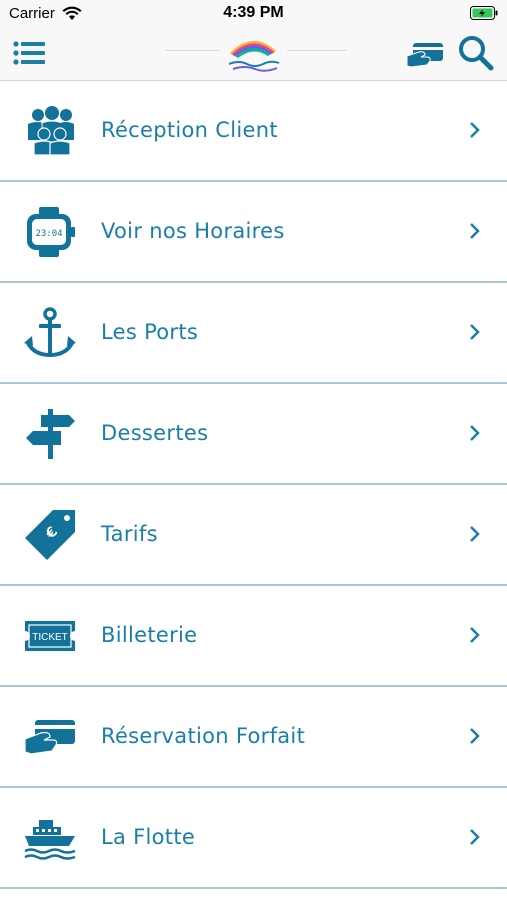  I want to click on menu-item-tarifs: € Tarifs, so click(253, 535).